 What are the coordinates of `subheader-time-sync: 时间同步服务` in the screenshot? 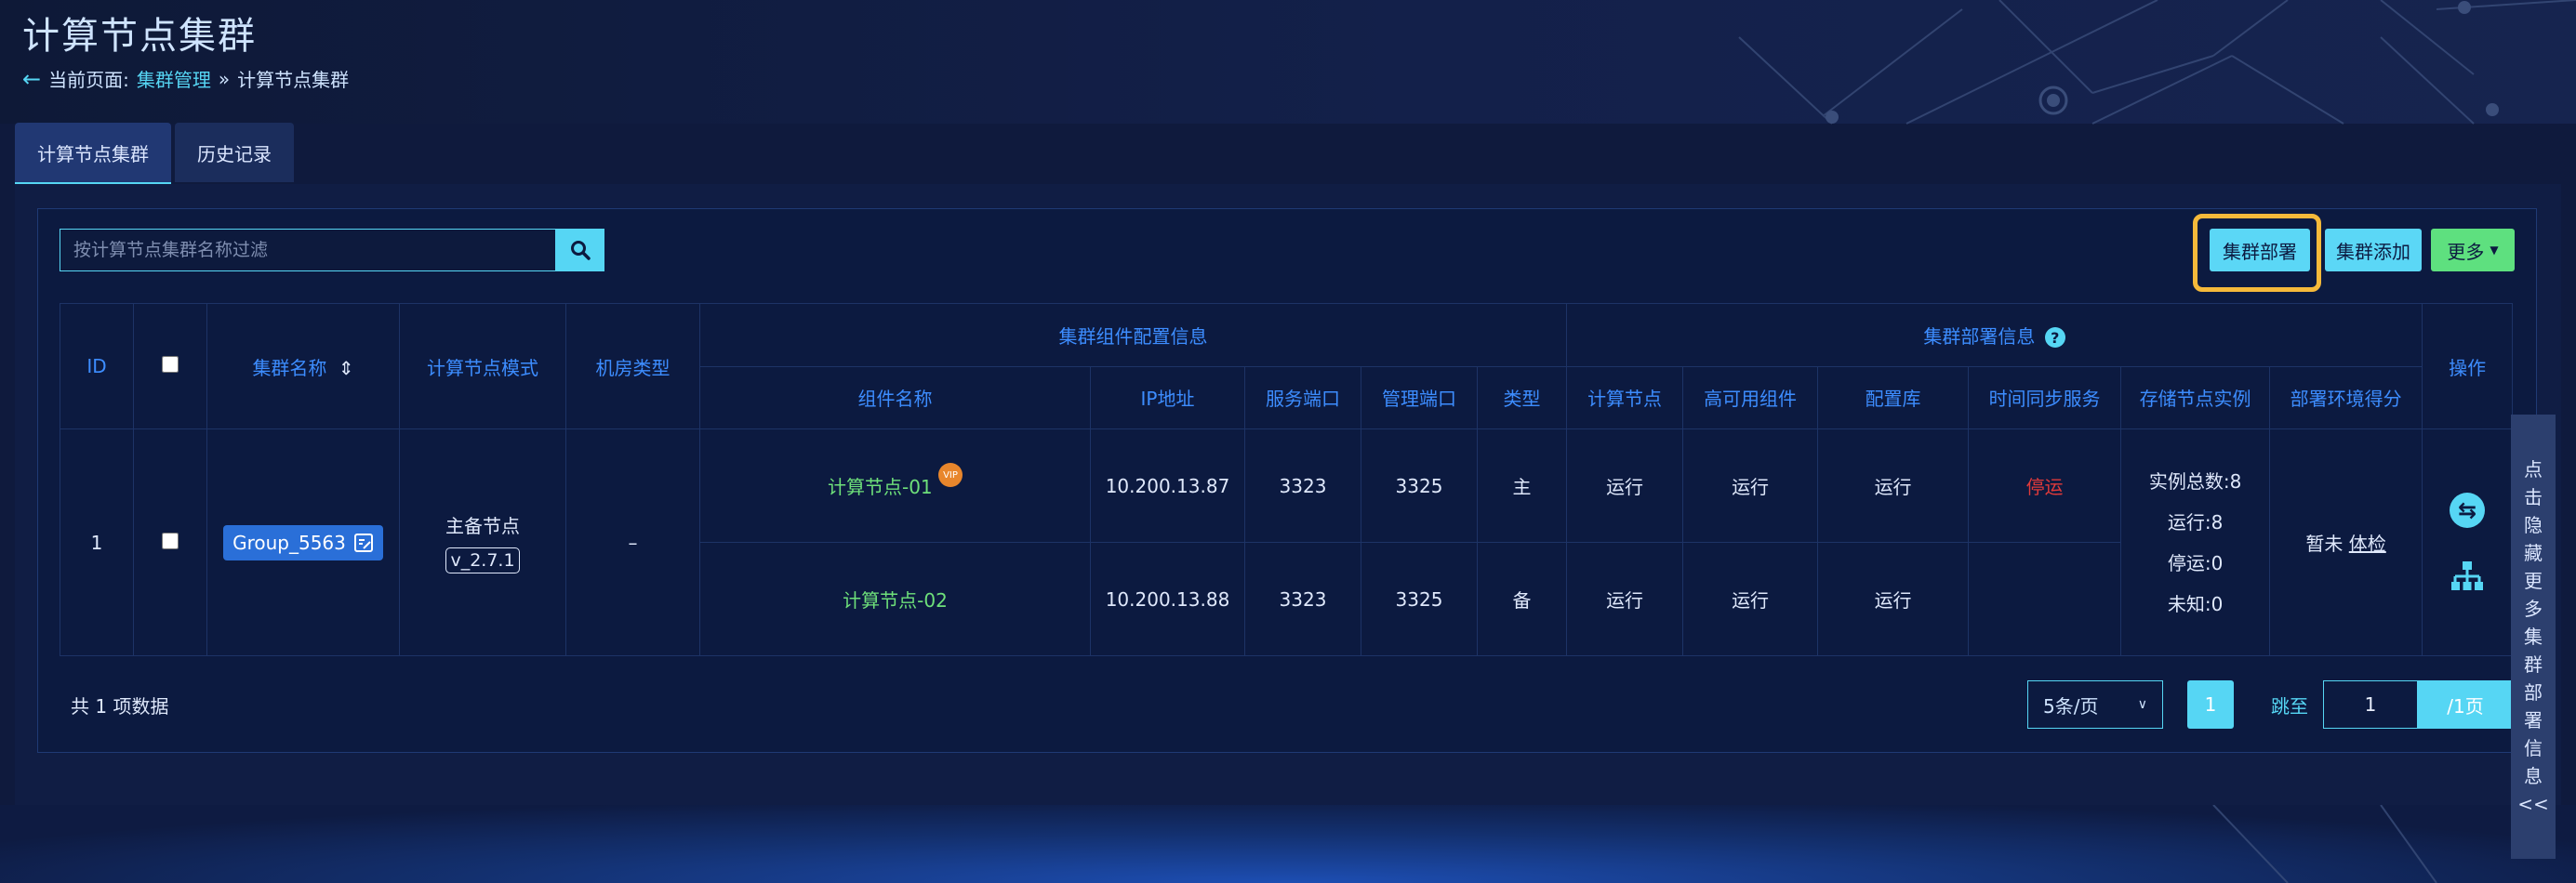 It's located at (2045, 397).